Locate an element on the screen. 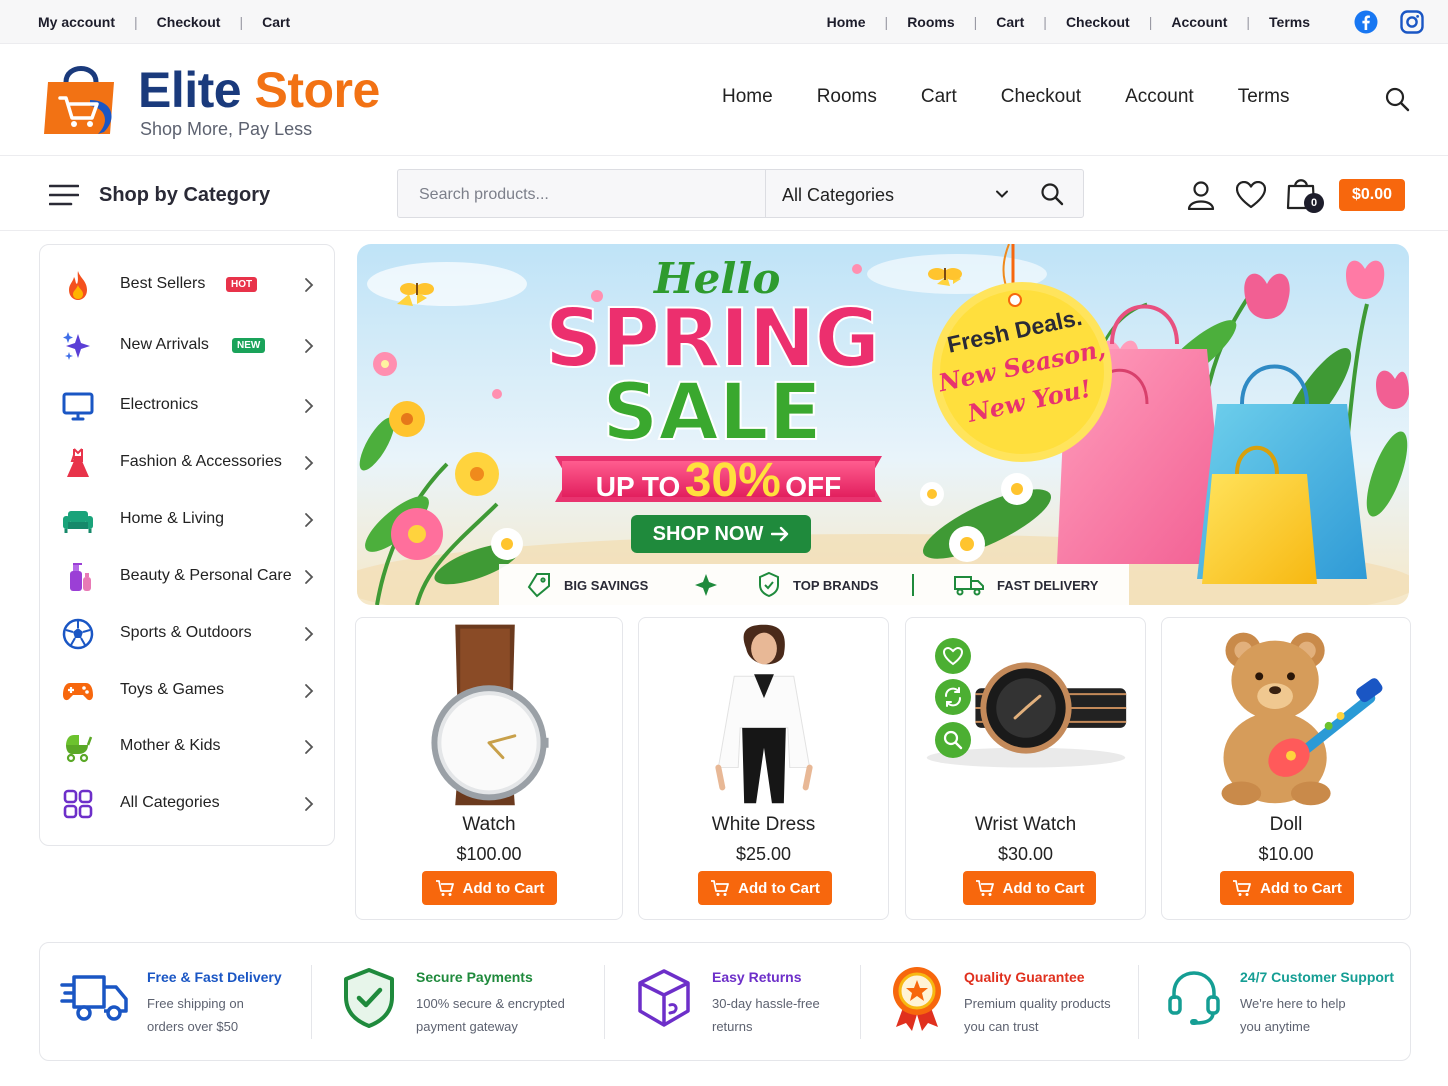 The image size is (1448, 1086). feature-desc: you anytime is located at coordinates (1275, 1026).